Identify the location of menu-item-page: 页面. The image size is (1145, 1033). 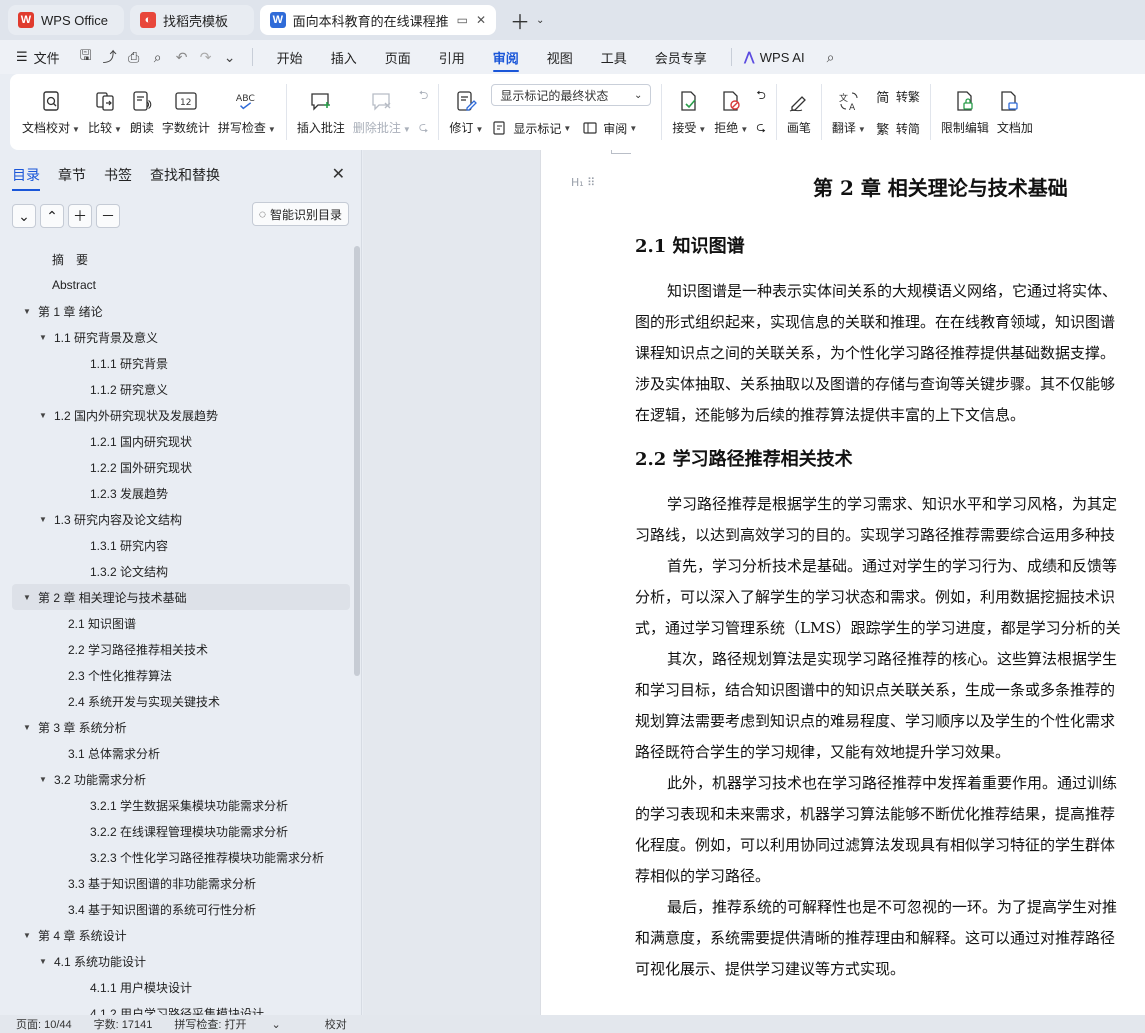
(398, 57).